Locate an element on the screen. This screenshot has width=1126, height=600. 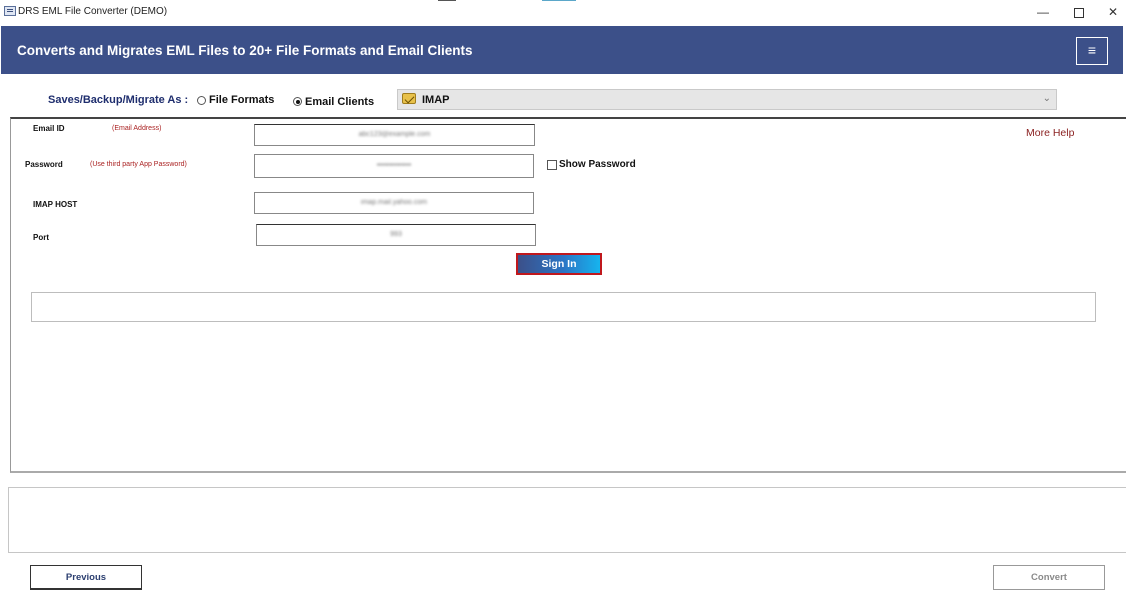
app-icon is located at coordinates (10, 11).